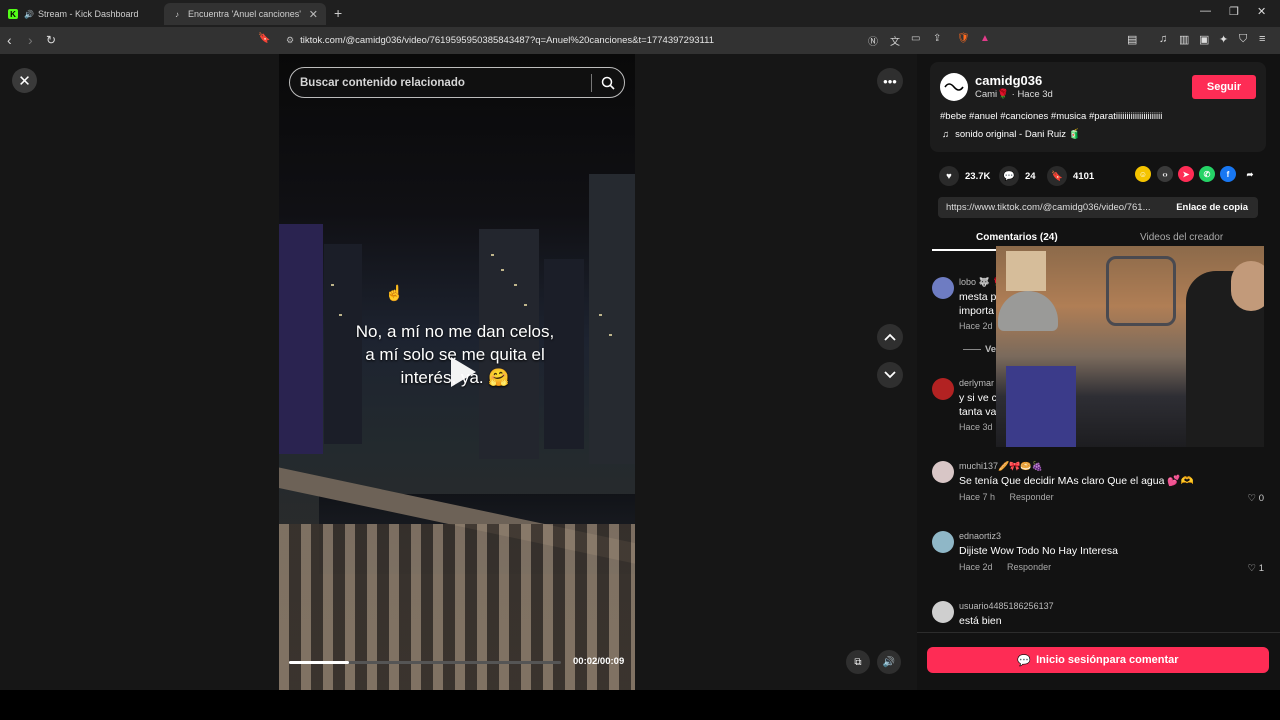 This screenshot has width=1280, height=720. Describe the element at coordinates (80, 14) in the screenshot. I see `tab-kick-dashboard: K 🔊 Stream - Kick Dashboard` at that location.